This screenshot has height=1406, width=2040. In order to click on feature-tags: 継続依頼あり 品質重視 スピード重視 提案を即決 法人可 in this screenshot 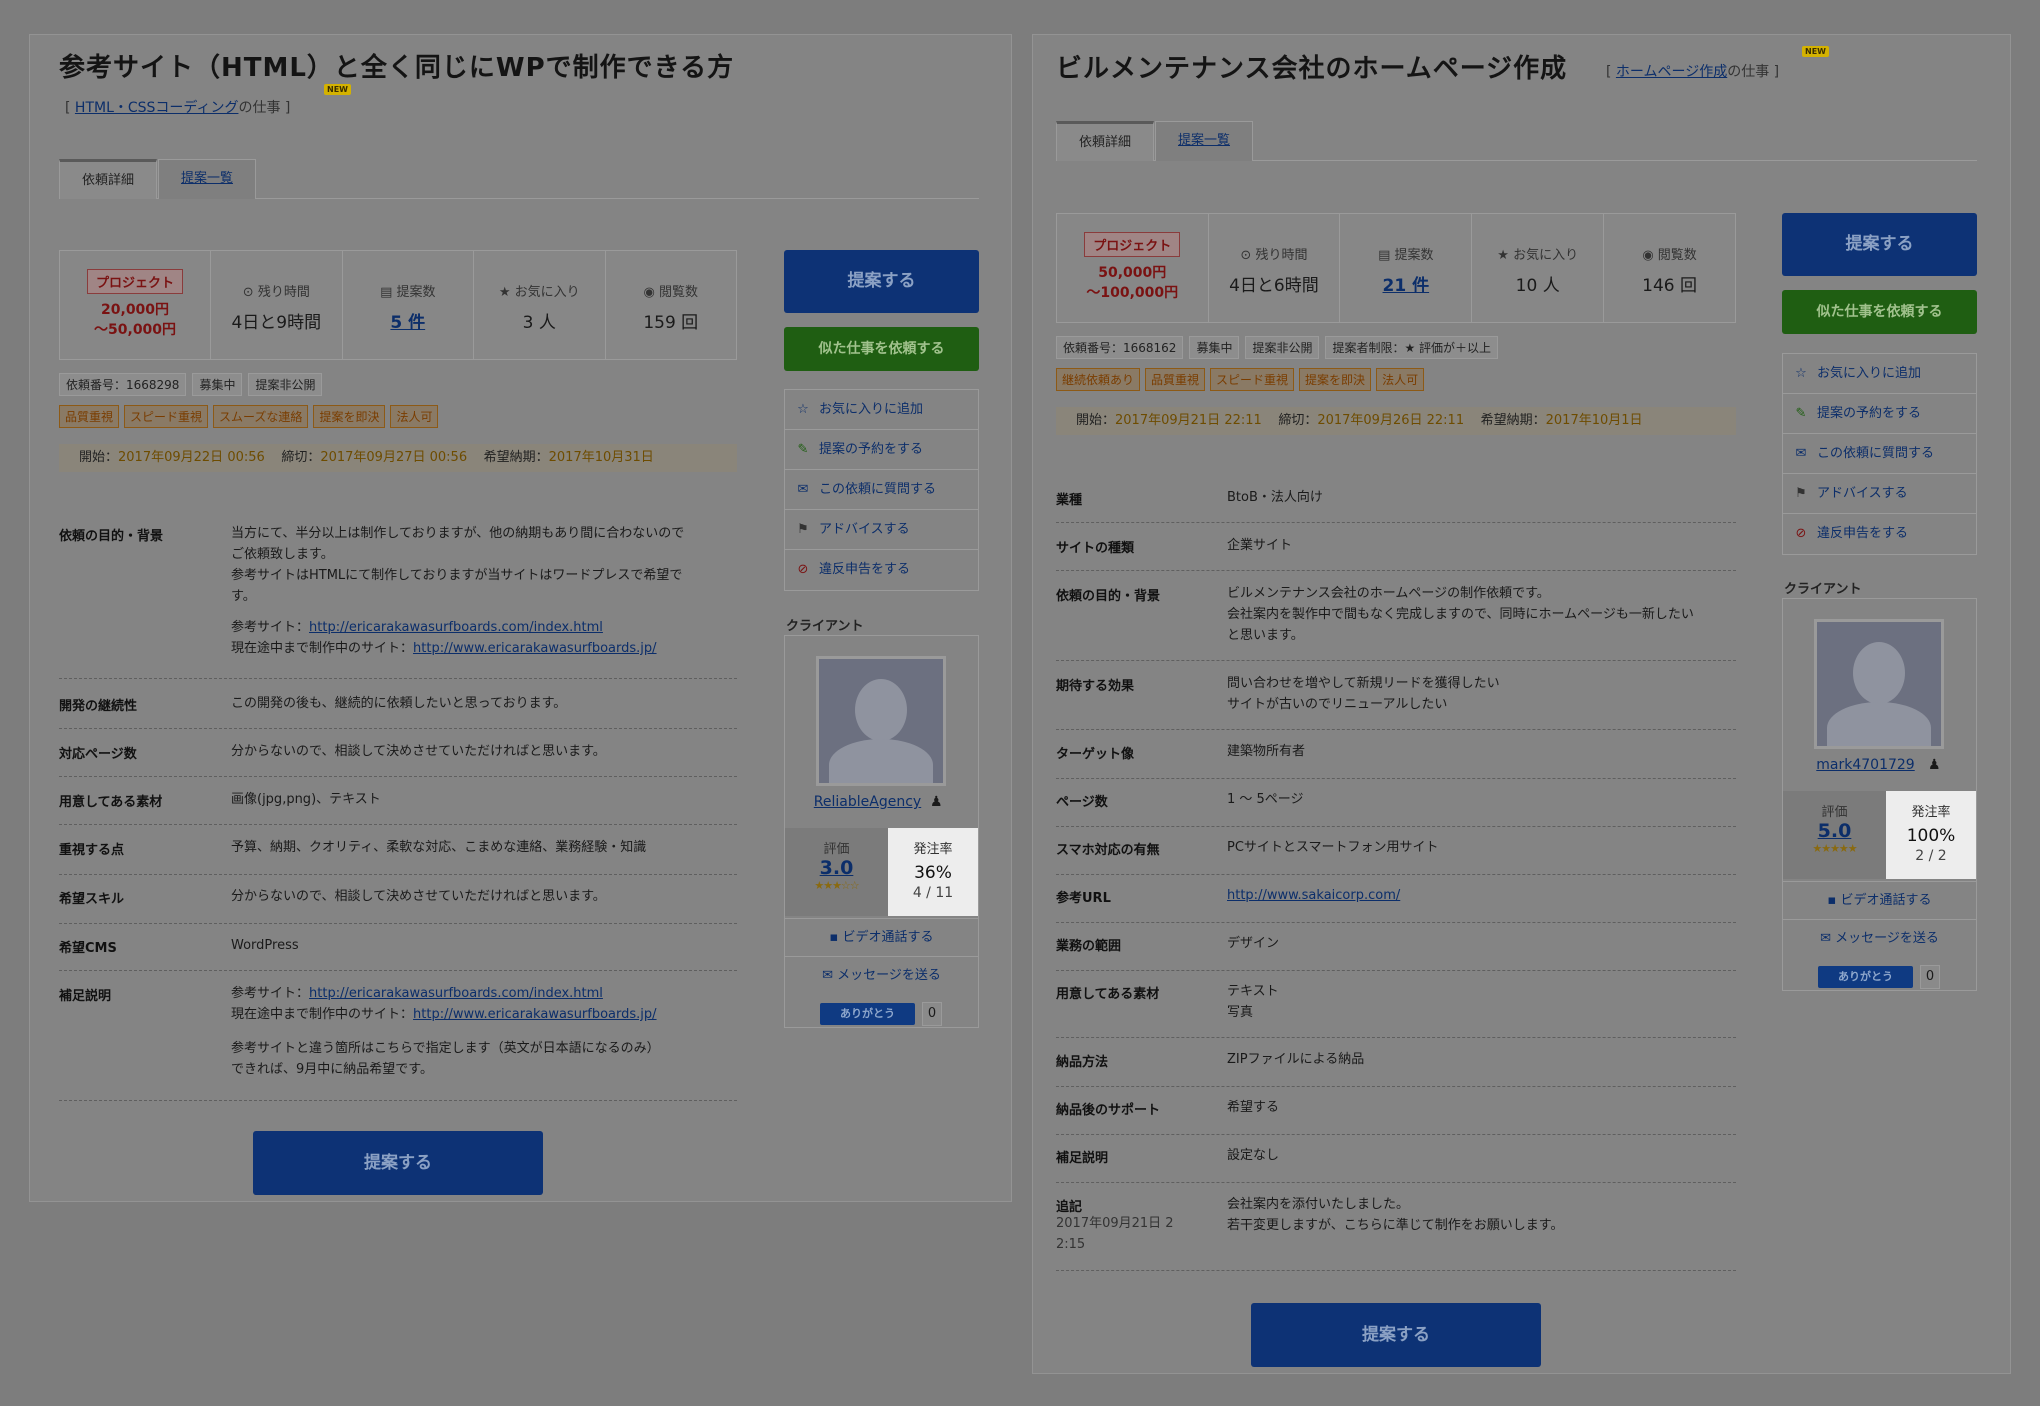, I will do `click(1240, 379)`.